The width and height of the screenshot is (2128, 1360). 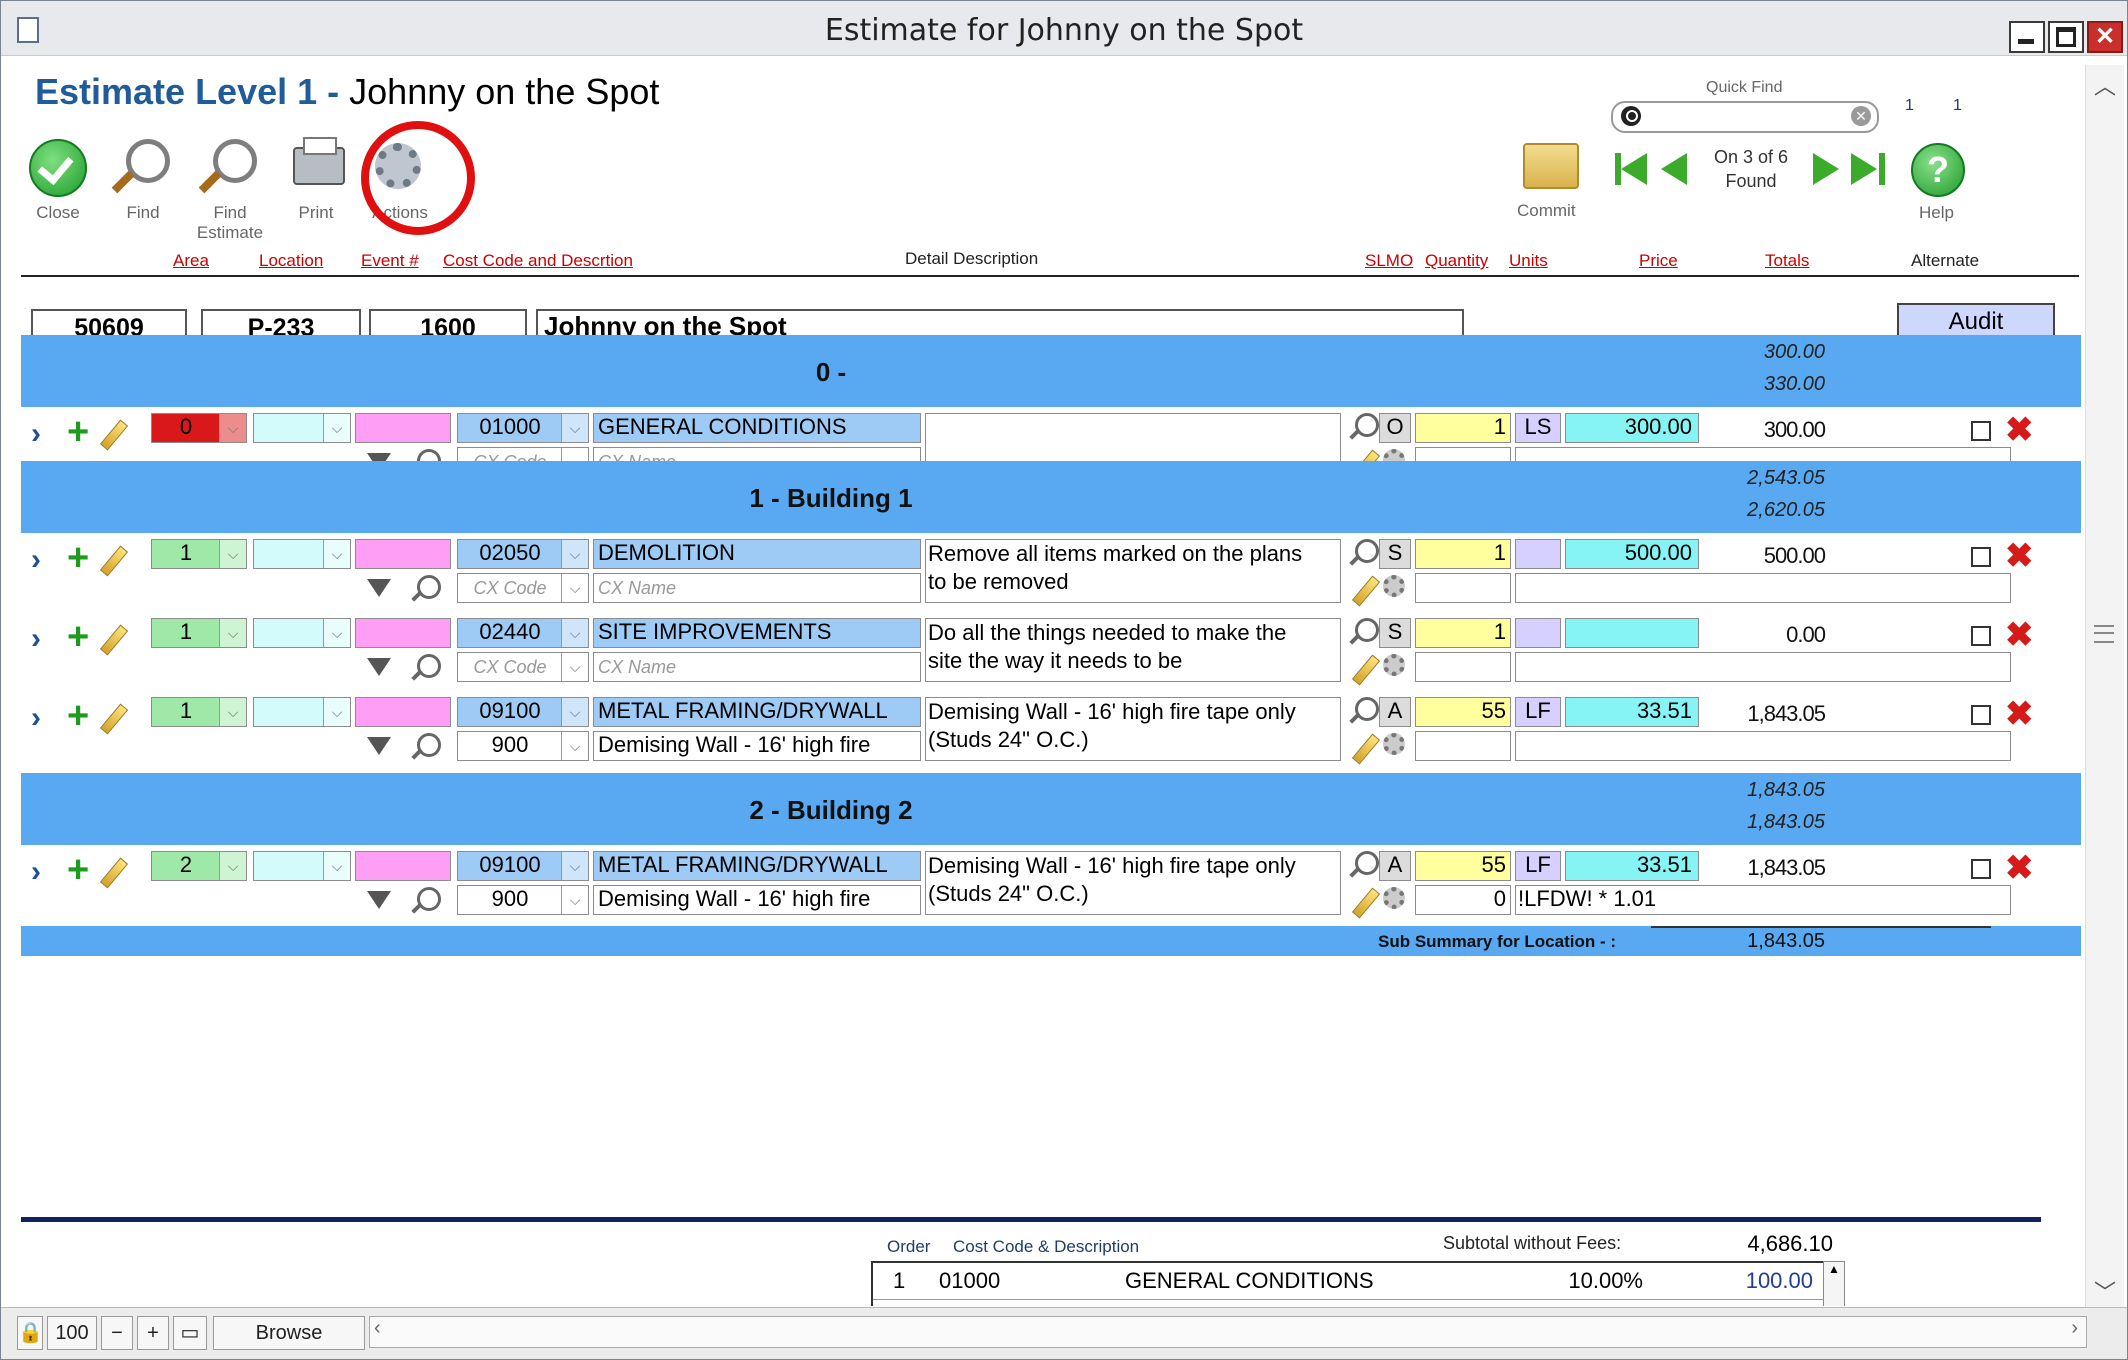 What do you see at coordinates (316, 180) in the screenshot?
I see `print-button: Print` at bounding box center [316, 180].